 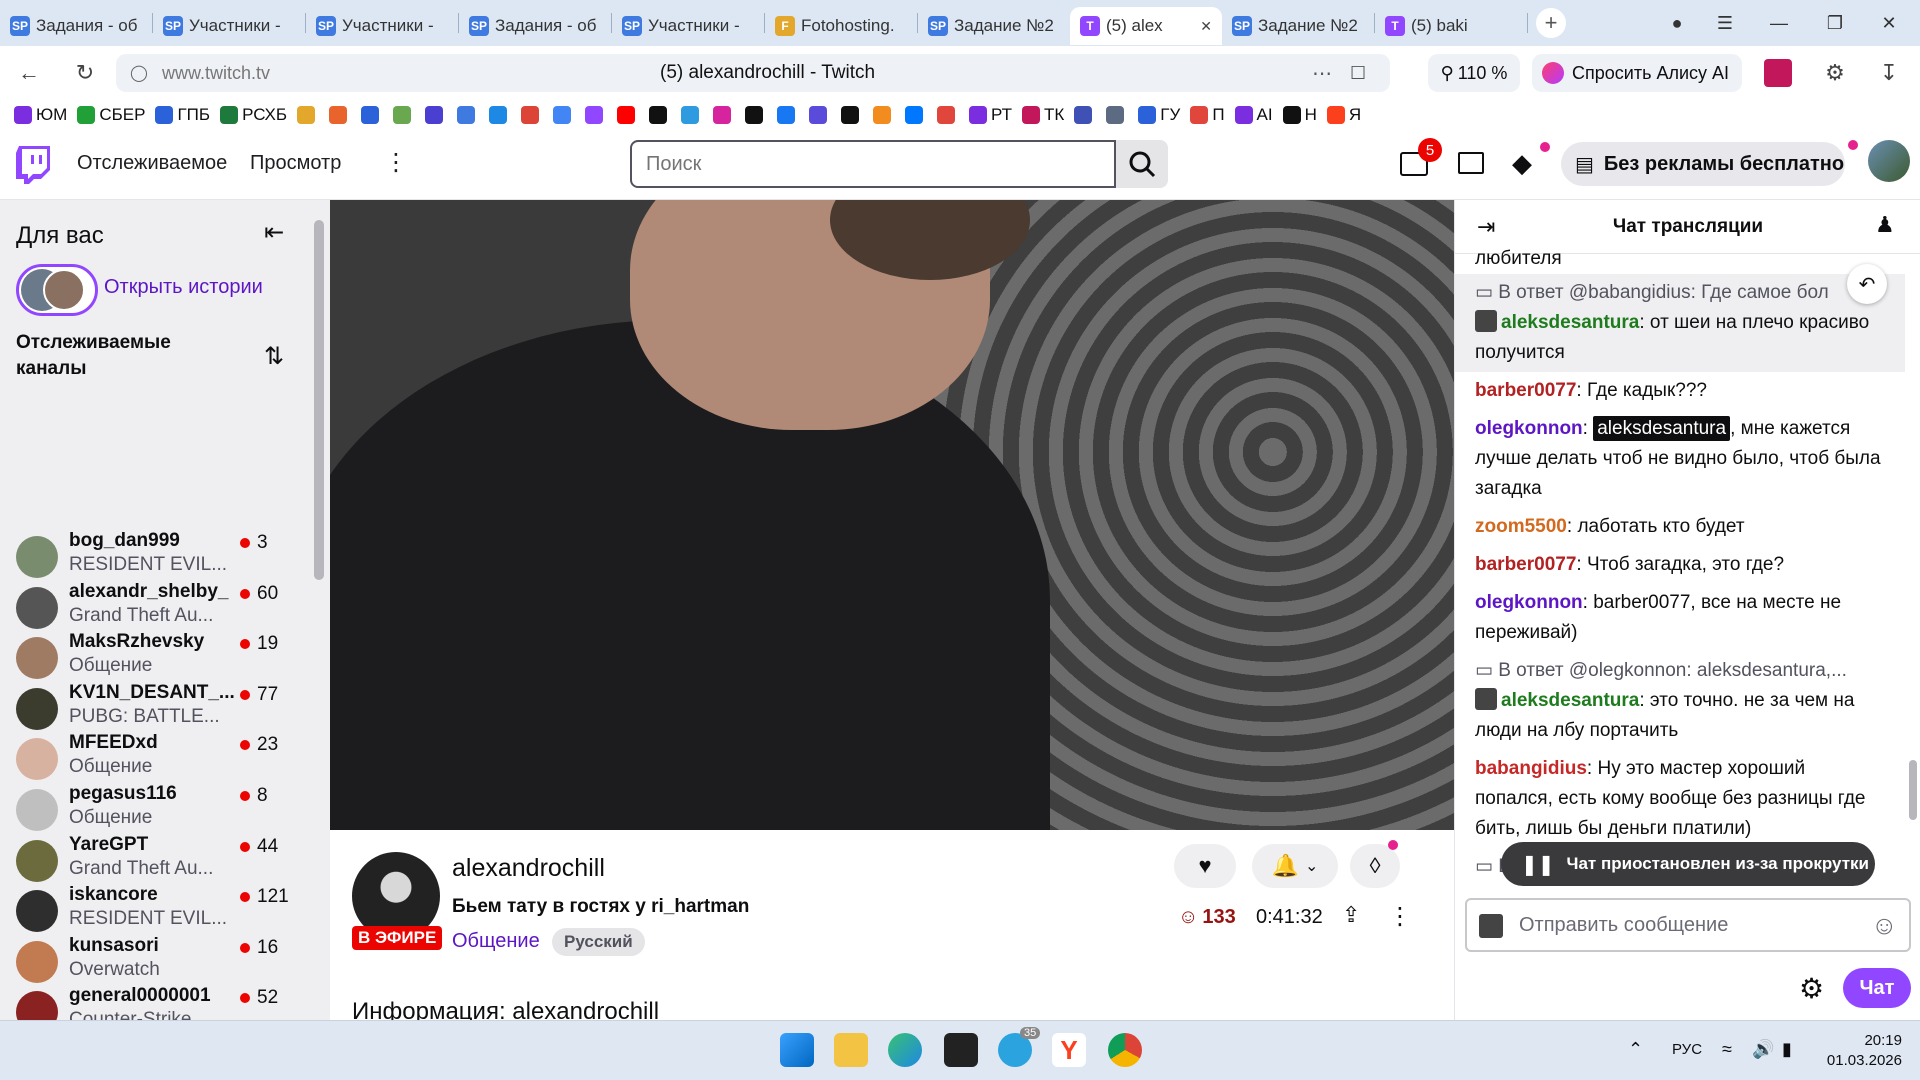 I want to click on windows-start-icon, so click(x=797, y=1050).